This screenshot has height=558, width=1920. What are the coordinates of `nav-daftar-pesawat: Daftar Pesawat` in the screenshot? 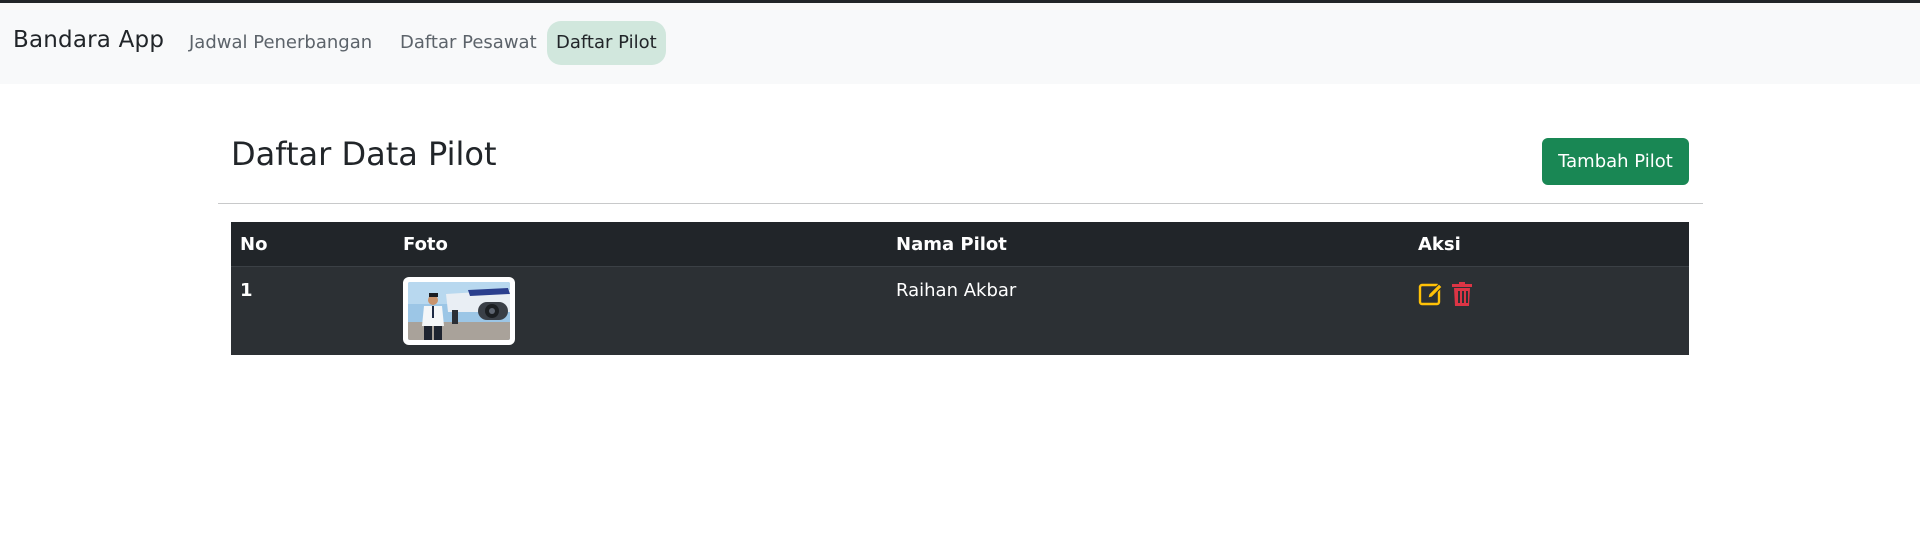 It's located at (468, 43).